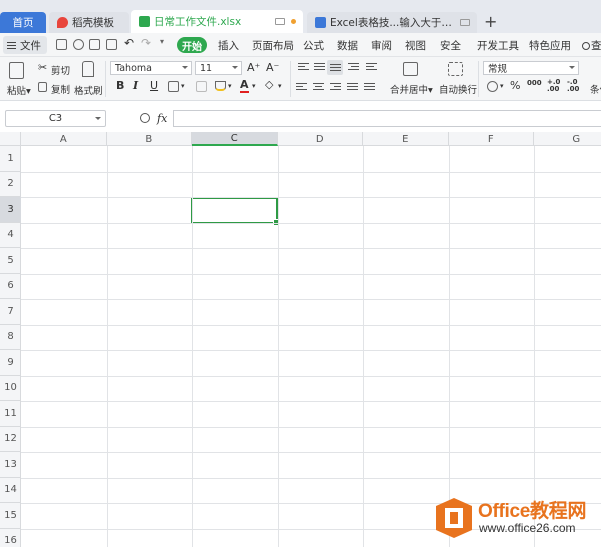 The height and width of the screenshot is (547, 601). Describe the element at coordinates (387, 118) in the screenshot. I see `formula-input` at that location.